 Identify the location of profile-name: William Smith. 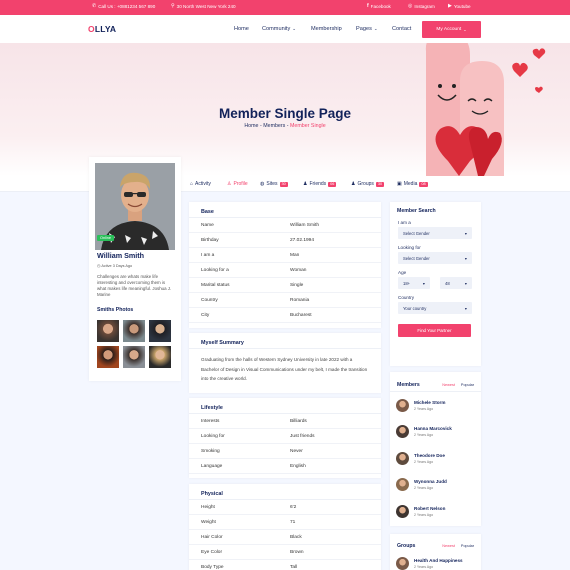
(121, 255).